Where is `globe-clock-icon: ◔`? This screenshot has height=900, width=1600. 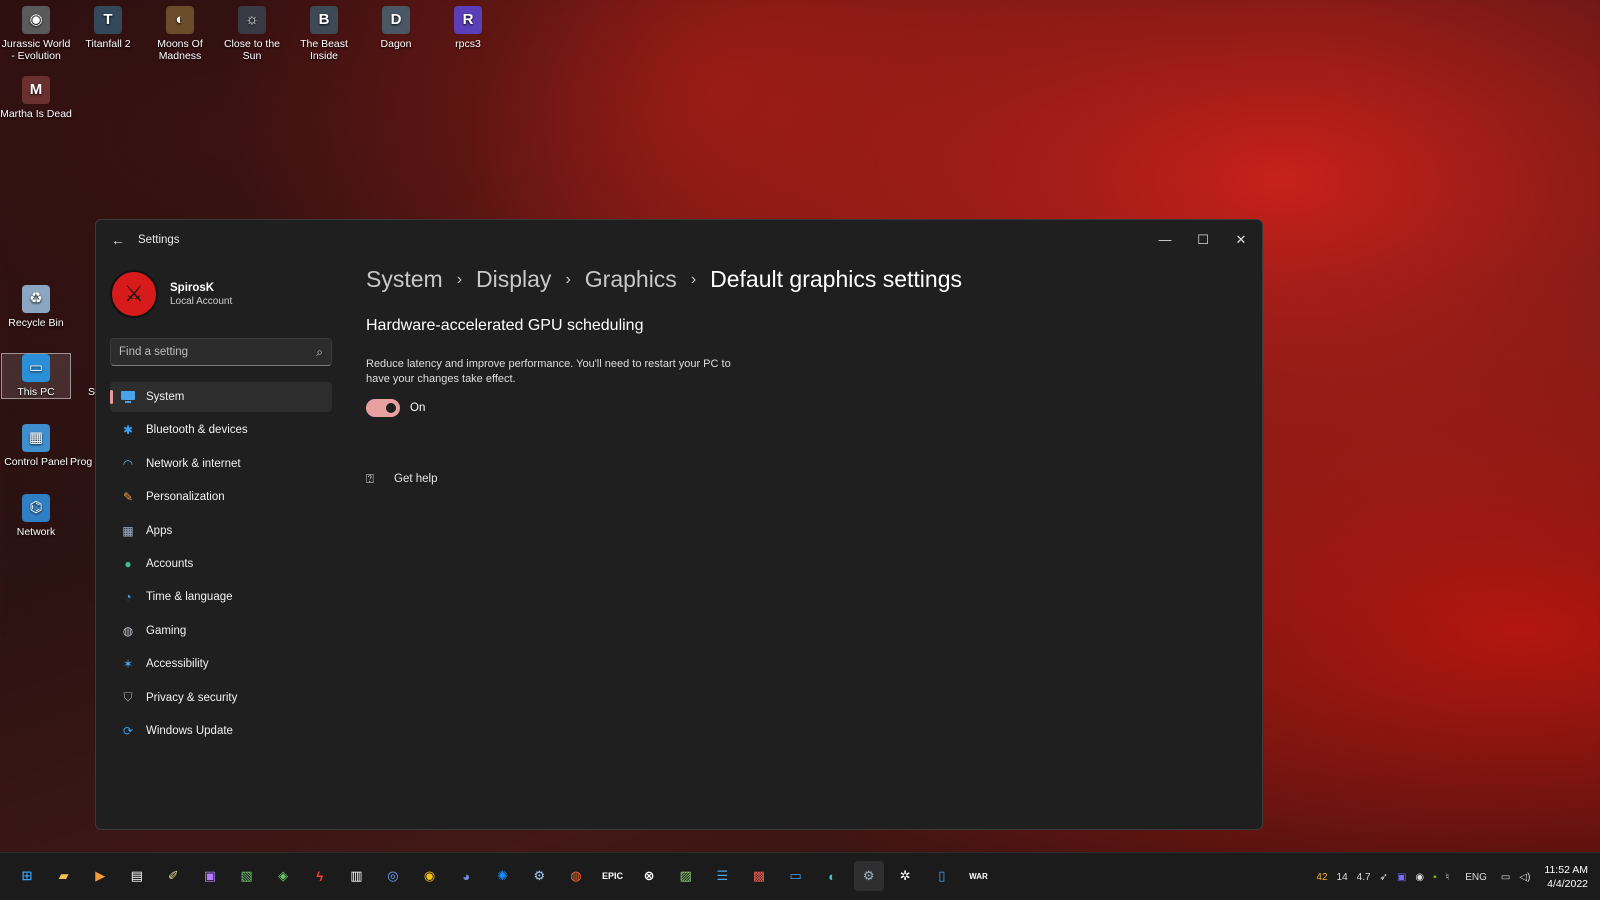
globe-clock-icon: ◔ is located at coordinates (128, 597).